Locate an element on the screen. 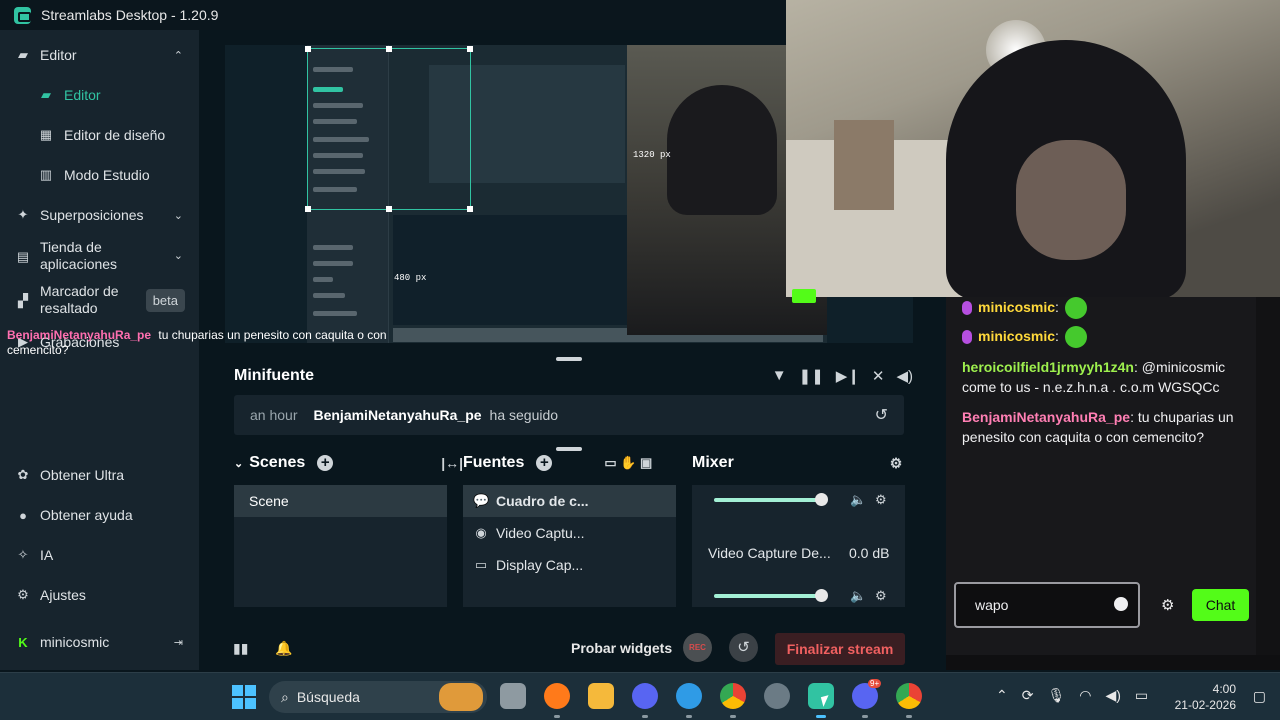  edge-icon is located at coordinates (689, 696).